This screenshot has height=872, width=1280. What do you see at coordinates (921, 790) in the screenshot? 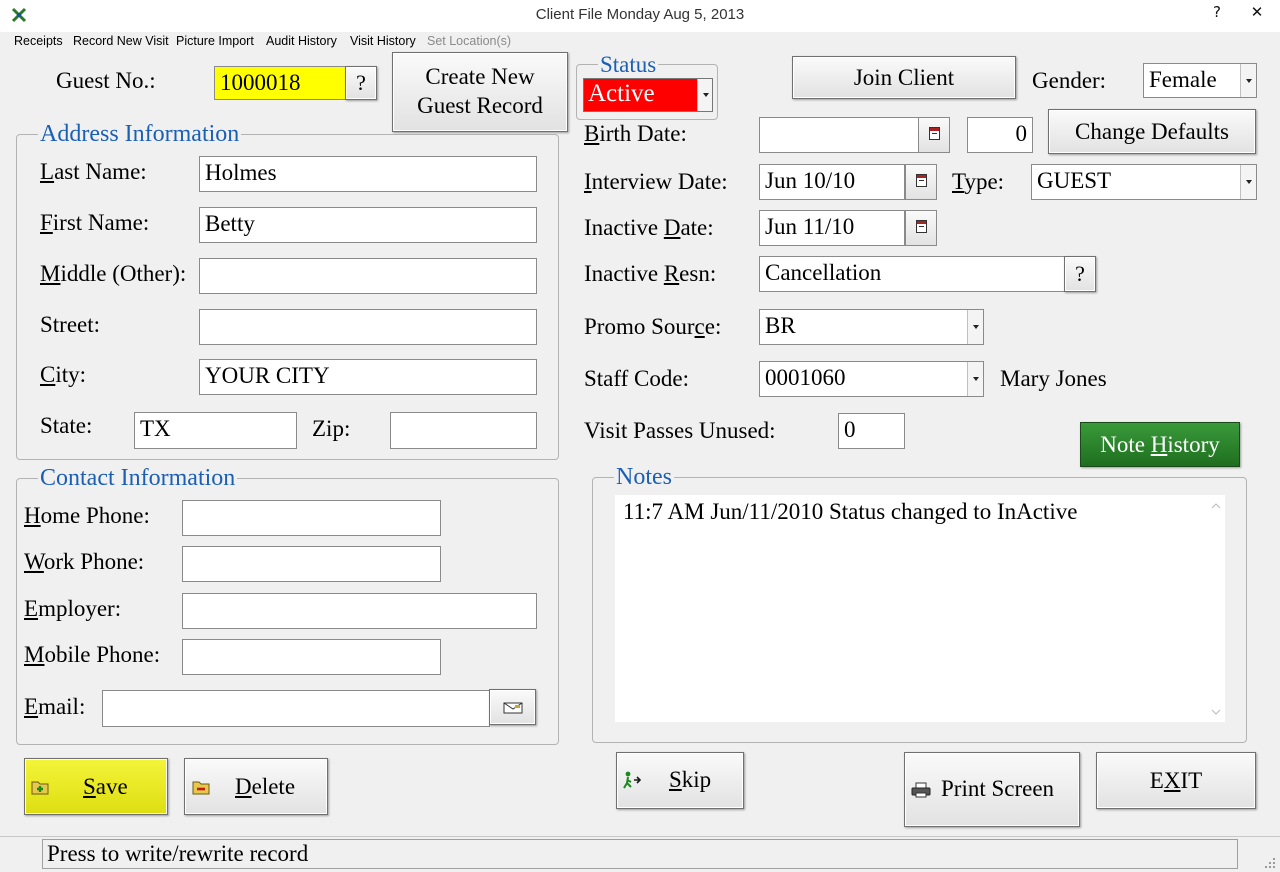
I see `printer-icon` at bounding box center [921, 790].